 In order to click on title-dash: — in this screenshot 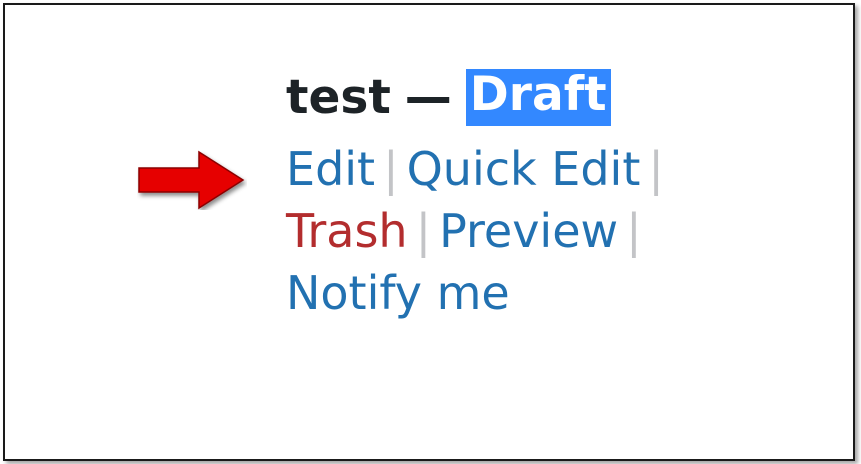, I will do `click(428, 97)`.